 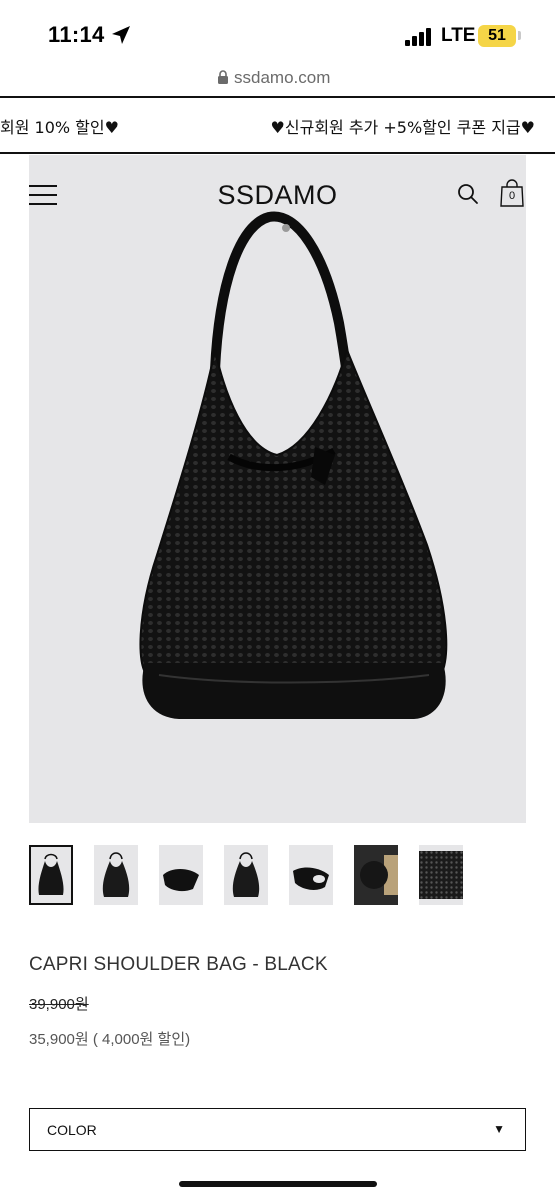 I want to click on chevron-down-icon: ▼, so click(x=499, y=1129).